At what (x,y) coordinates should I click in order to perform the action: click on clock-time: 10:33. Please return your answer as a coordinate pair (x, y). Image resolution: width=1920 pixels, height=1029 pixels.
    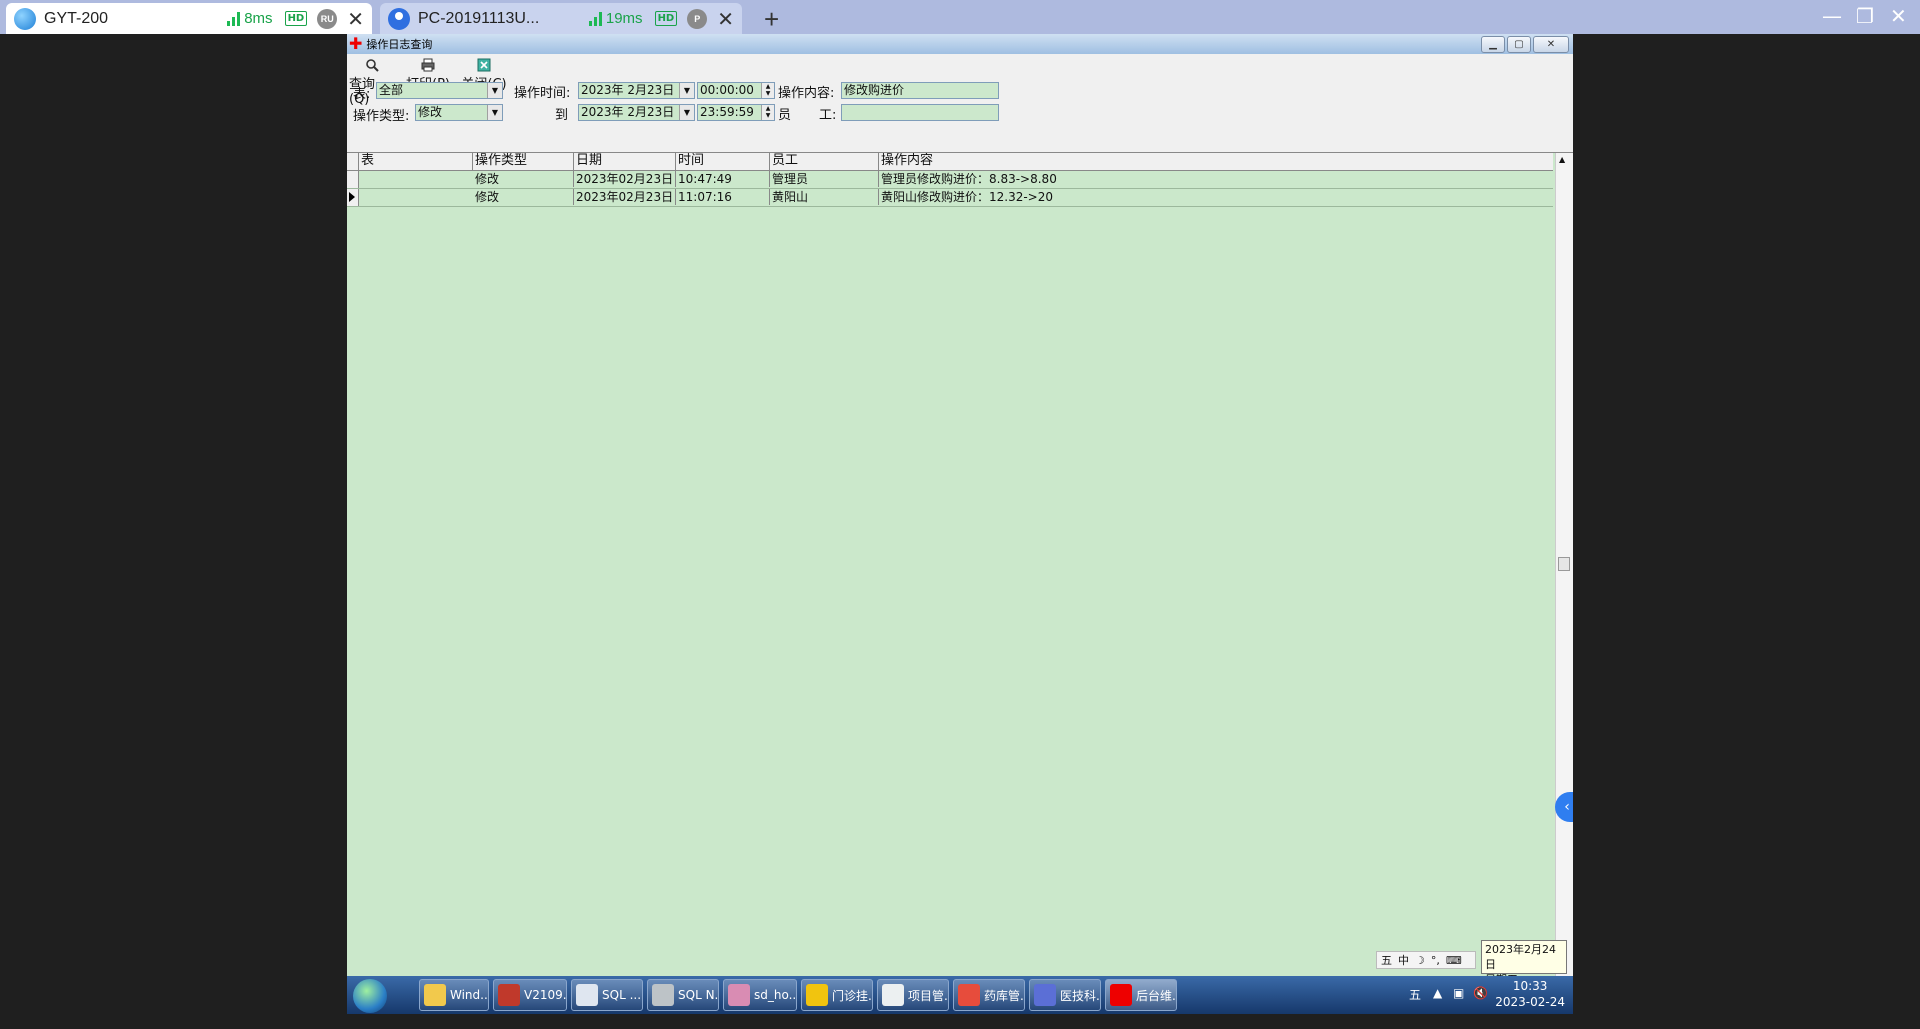
    Looking at the image, I should click on (1530, 986).